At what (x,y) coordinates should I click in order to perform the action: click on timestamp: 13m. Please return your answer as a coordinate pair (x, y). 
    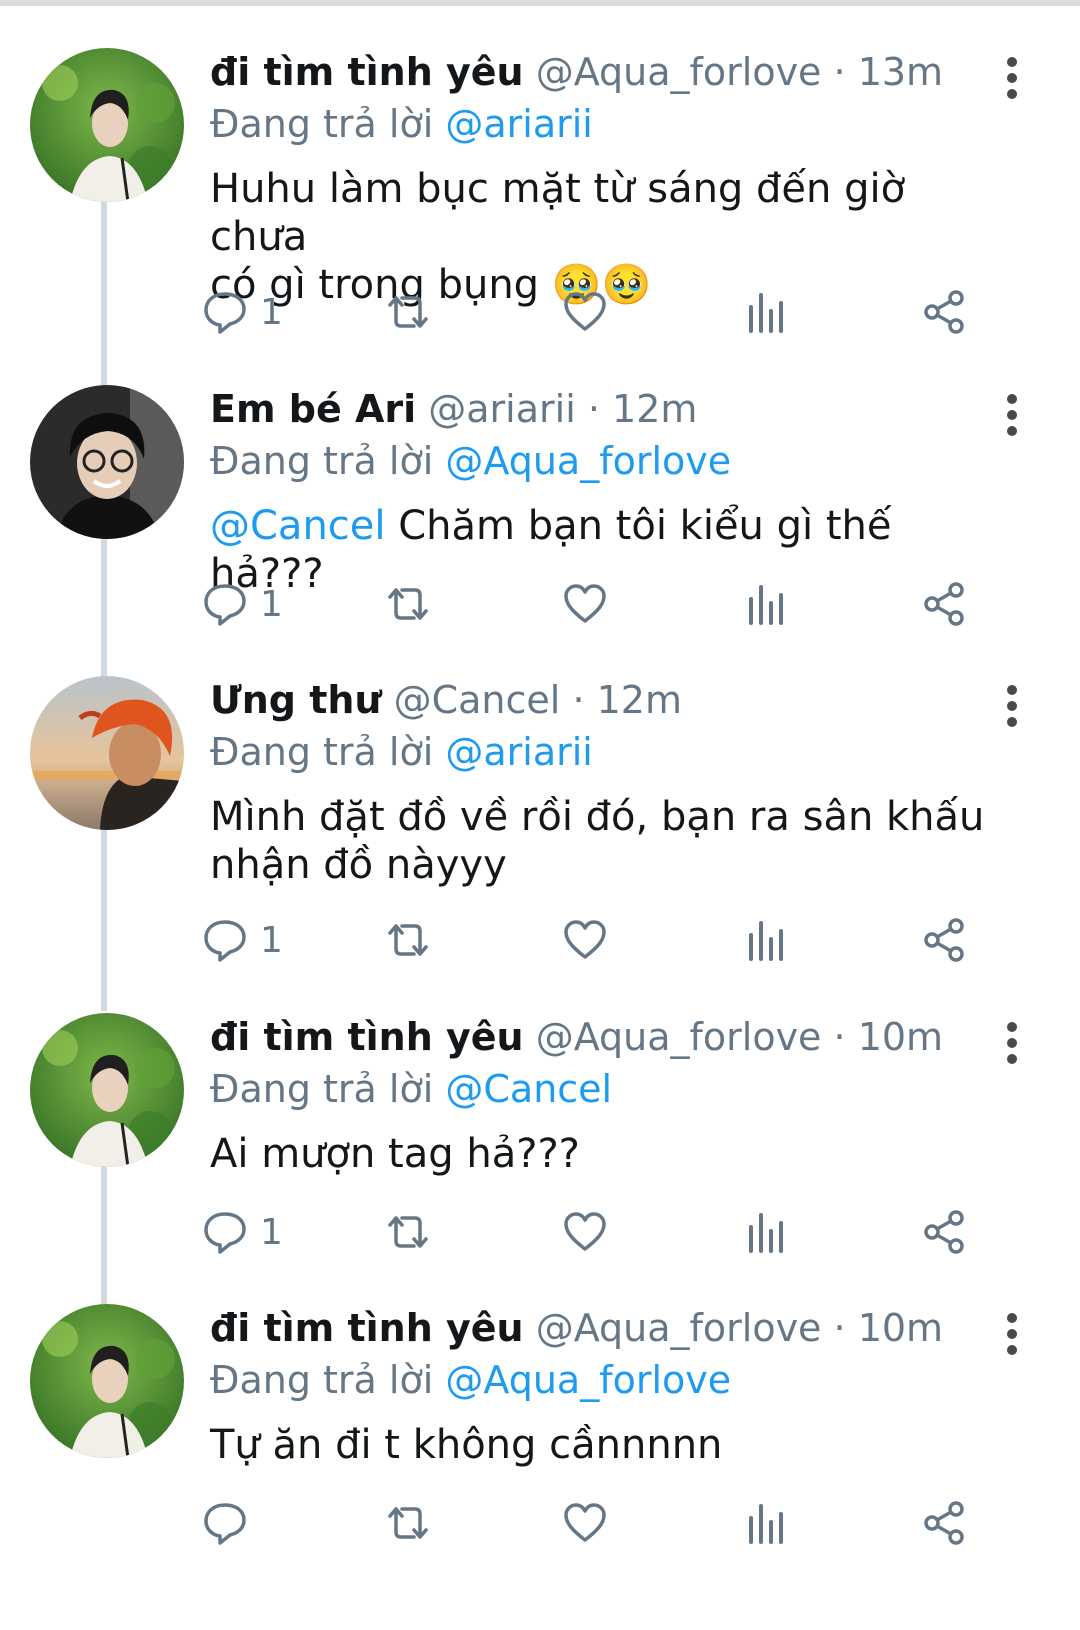
    Looking at the image, I should click on (900, 72).